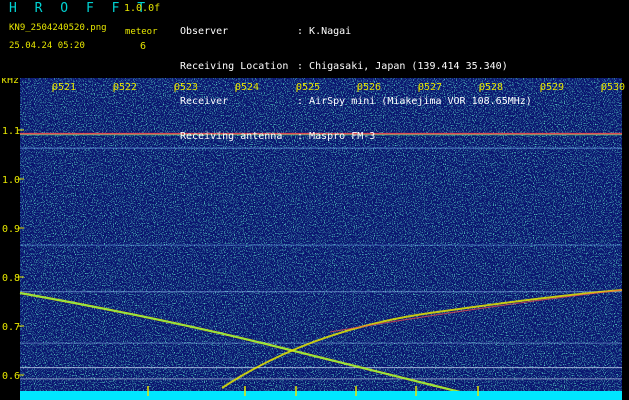 The height and width of the screenshot is (400, 629). I want to click on time-tick-label: 0522, so click(125, 87).